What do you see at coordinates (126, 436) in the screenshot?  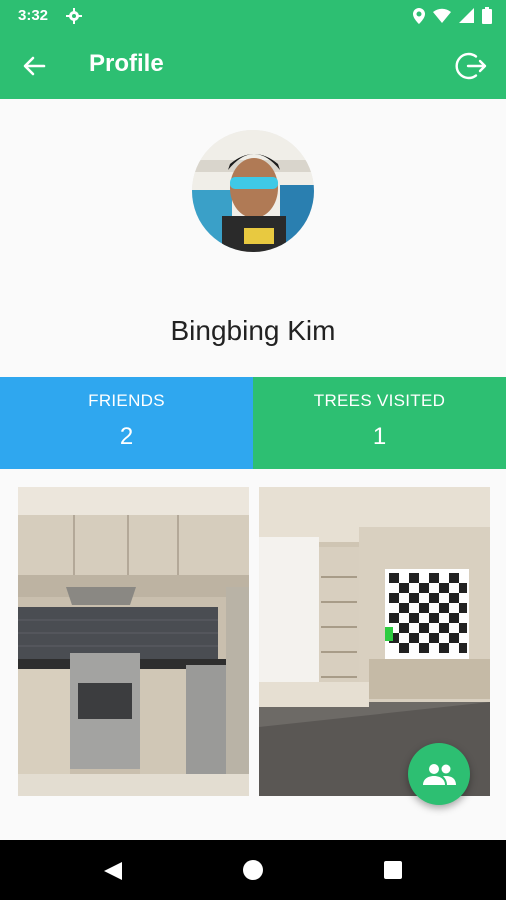 I see `friends-count: 2` at bounding box center [126, 436].